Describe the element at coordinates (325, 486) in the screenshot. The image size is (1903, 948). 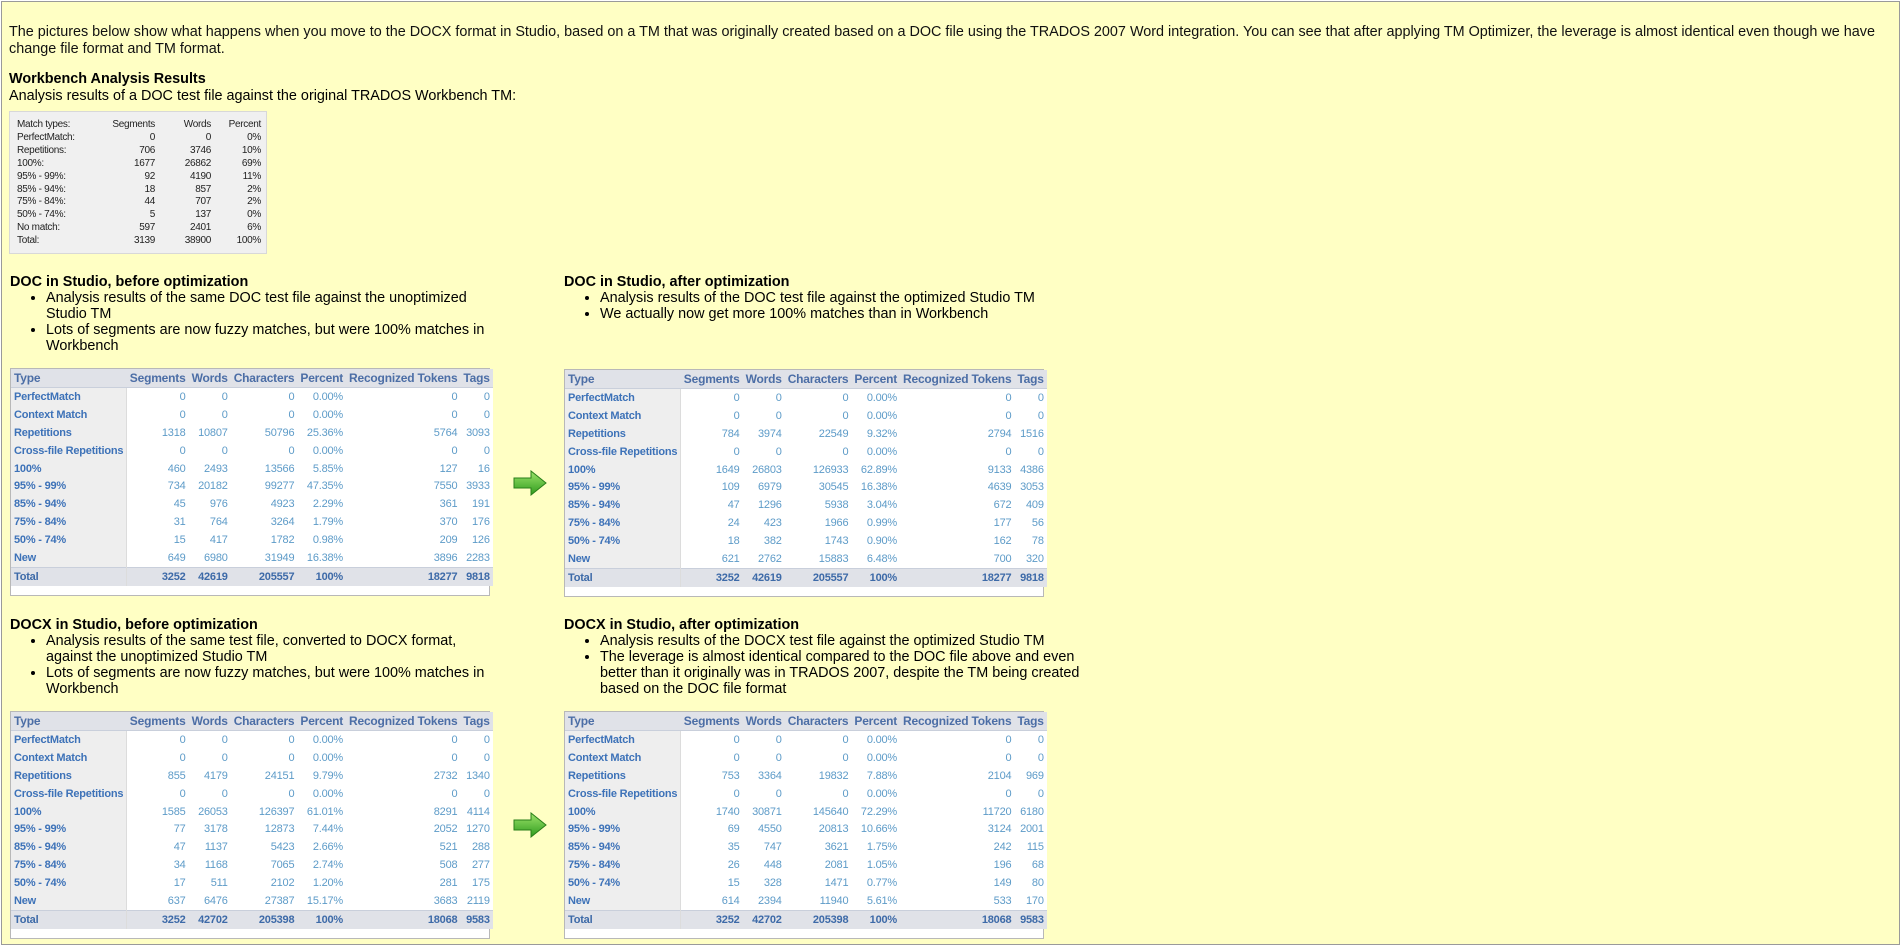
I see `cell-value: 47.35%` at that location.